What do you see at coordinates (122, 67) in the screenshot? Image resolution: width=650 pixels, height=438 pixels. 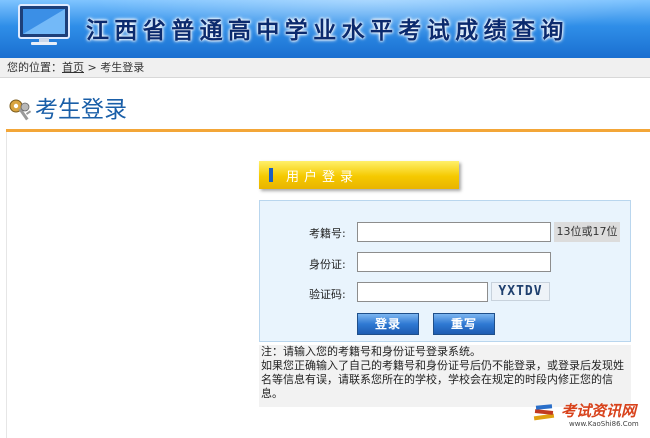 I see `breadcrumb-current: 考生登录` at bounding box center [122, 67].